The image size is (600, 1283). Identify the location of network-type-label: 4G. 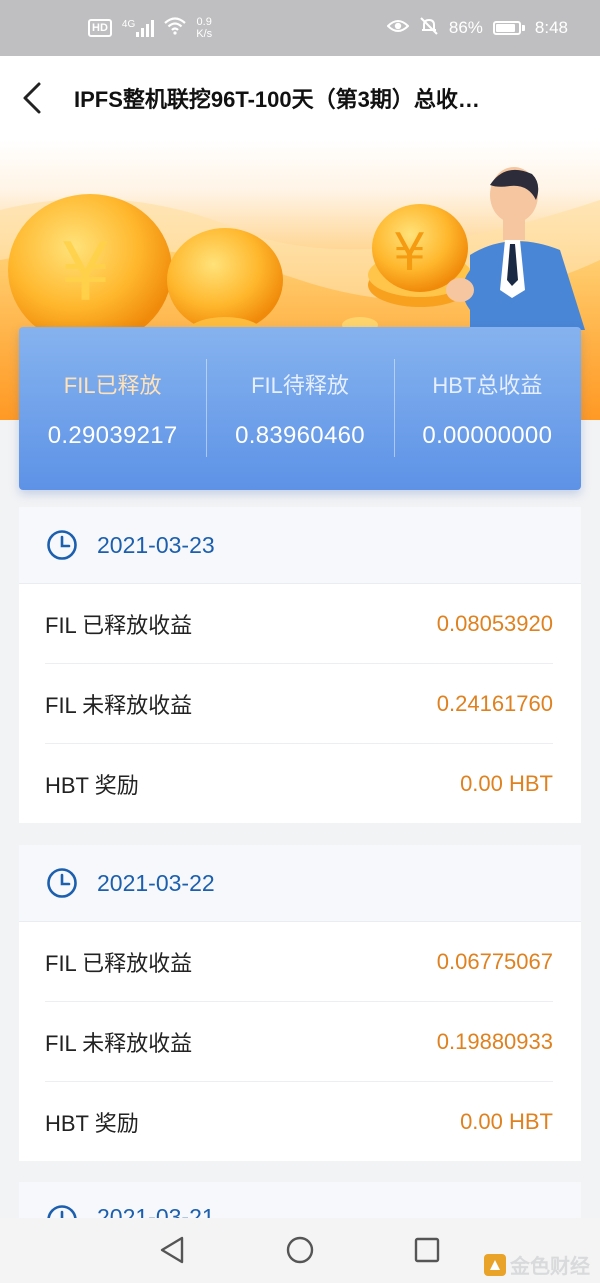
(128, 24).